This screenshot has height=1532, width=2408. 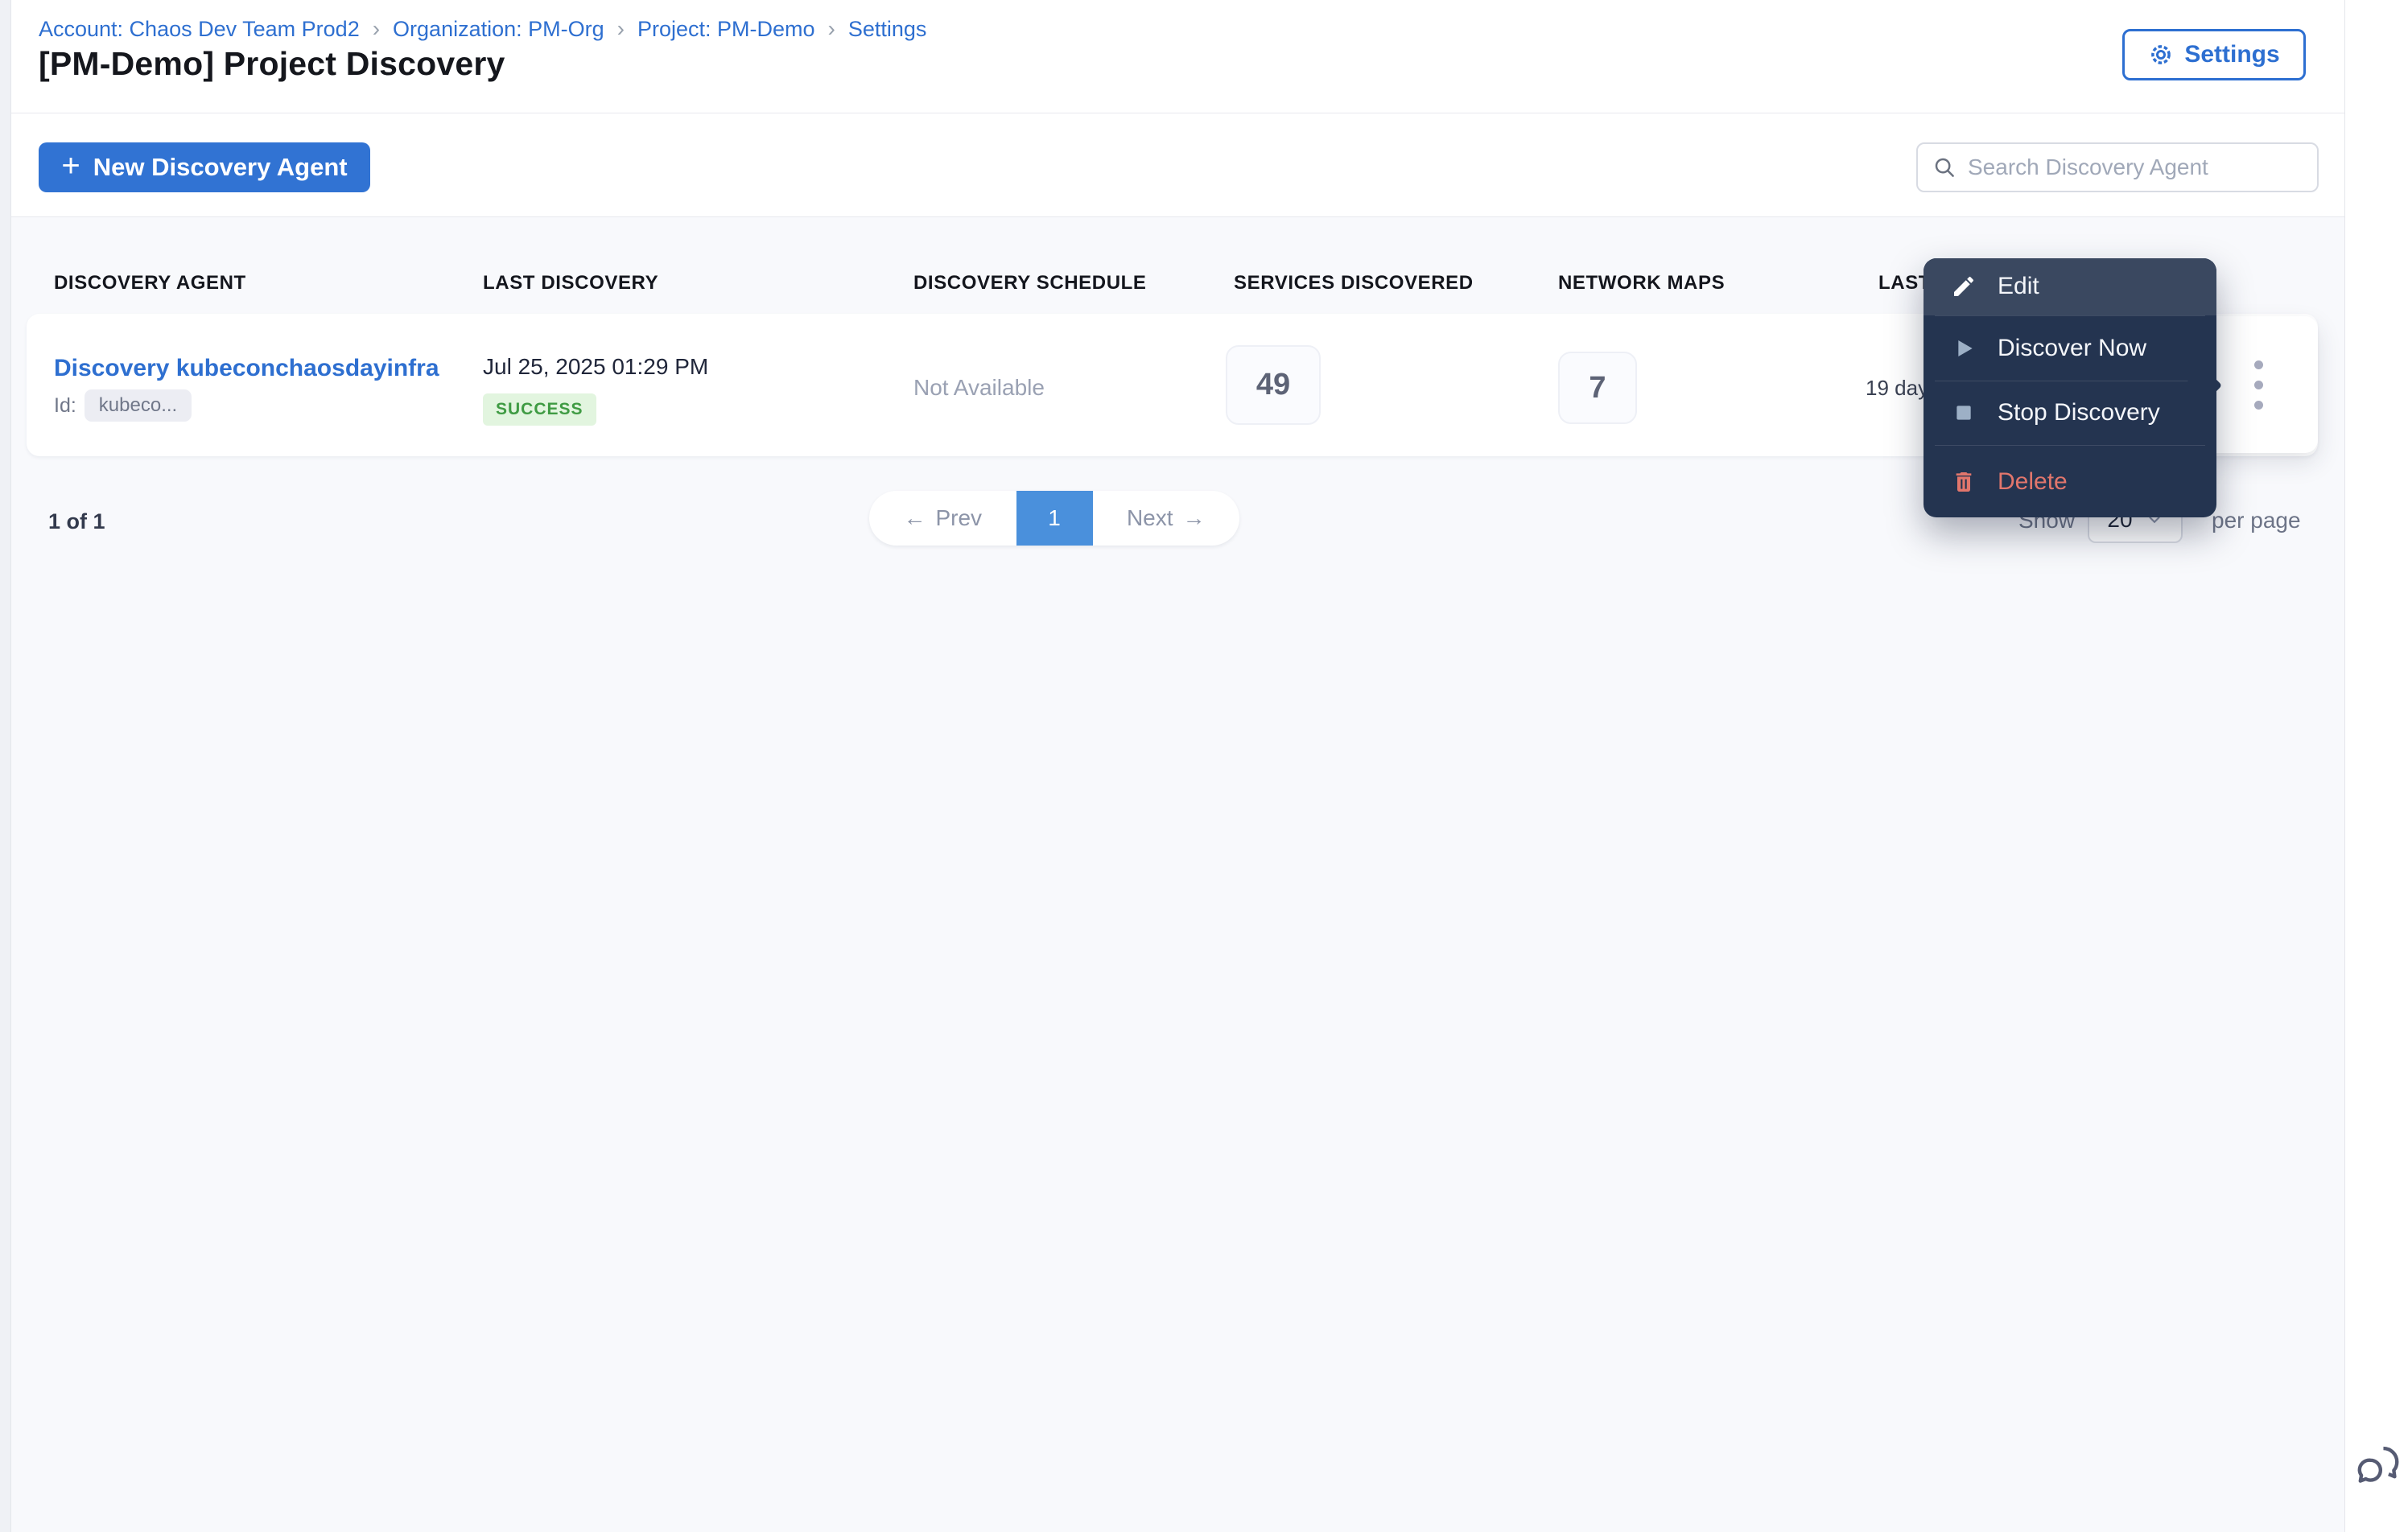 I want to click on pagination: ← Prev 1 Next →, so click(x=1054, y=518).